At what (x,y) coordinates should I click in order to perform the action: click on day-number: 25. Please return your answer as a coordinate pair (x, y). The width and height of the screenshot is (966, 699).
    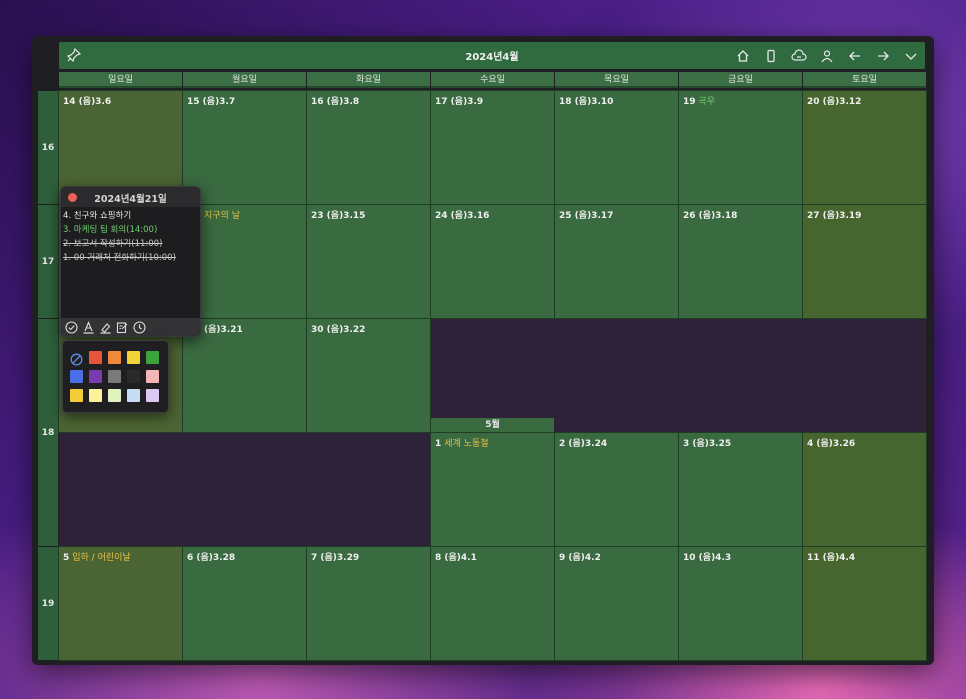
    Looking at the image, I should click on (565, 216).